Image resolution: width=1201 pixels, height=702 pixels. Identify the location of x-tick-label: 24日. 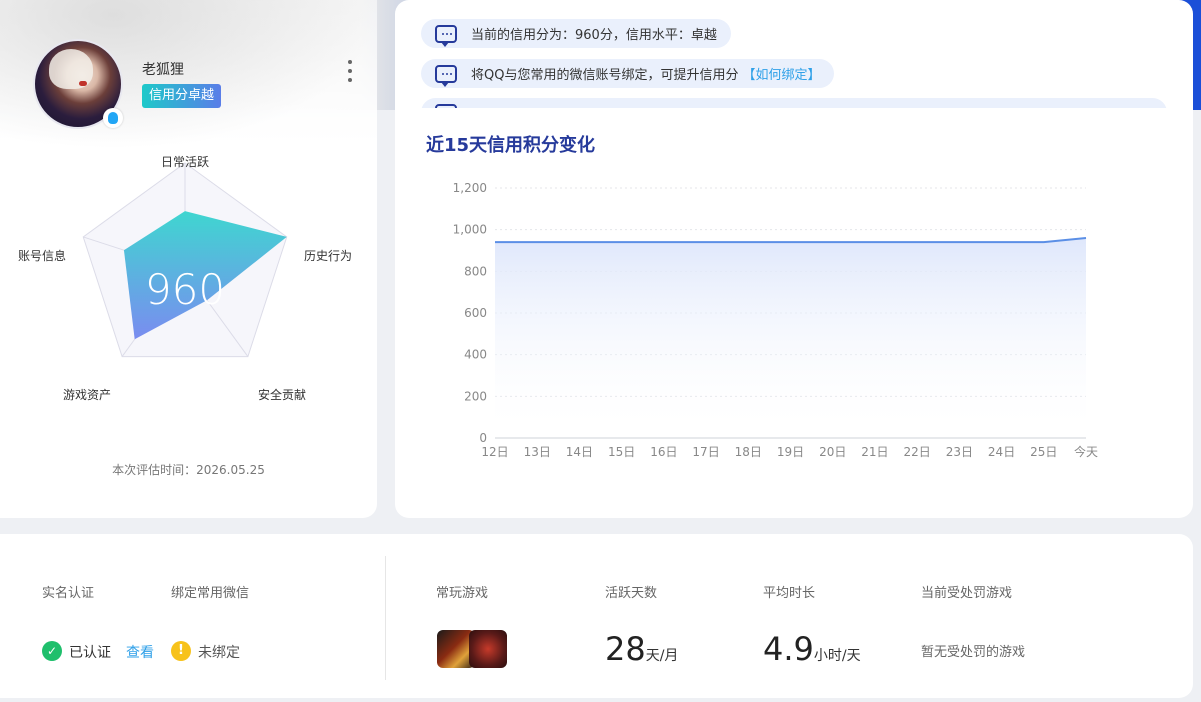
(1001, 452).